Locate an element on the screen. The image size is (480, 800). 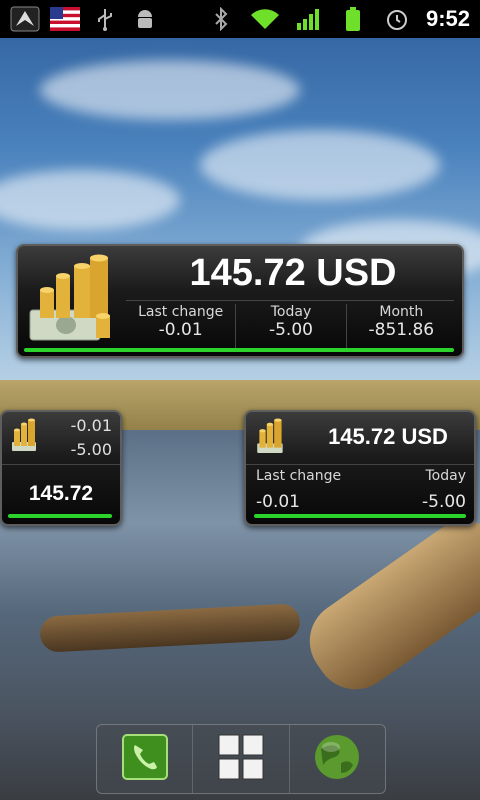
phone-icon is located at coordinates (145, 759).